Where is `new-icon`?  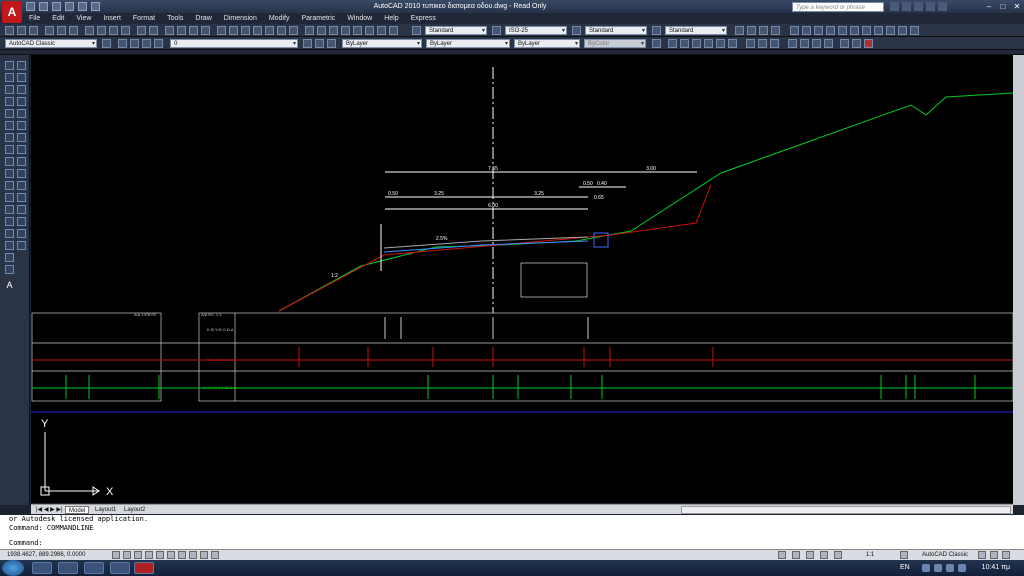 new-icon is located at coordinates (30, 6).